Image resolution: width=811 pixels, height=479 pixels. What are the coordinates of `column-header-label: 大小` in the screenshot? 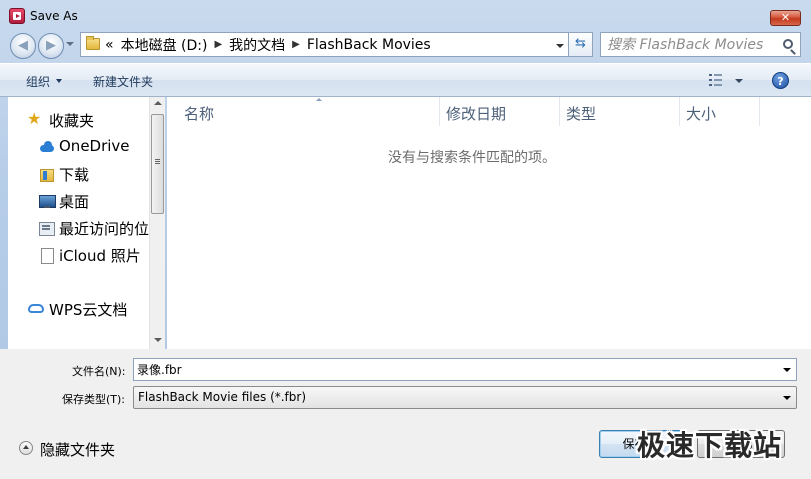 It's located at (701, 114).